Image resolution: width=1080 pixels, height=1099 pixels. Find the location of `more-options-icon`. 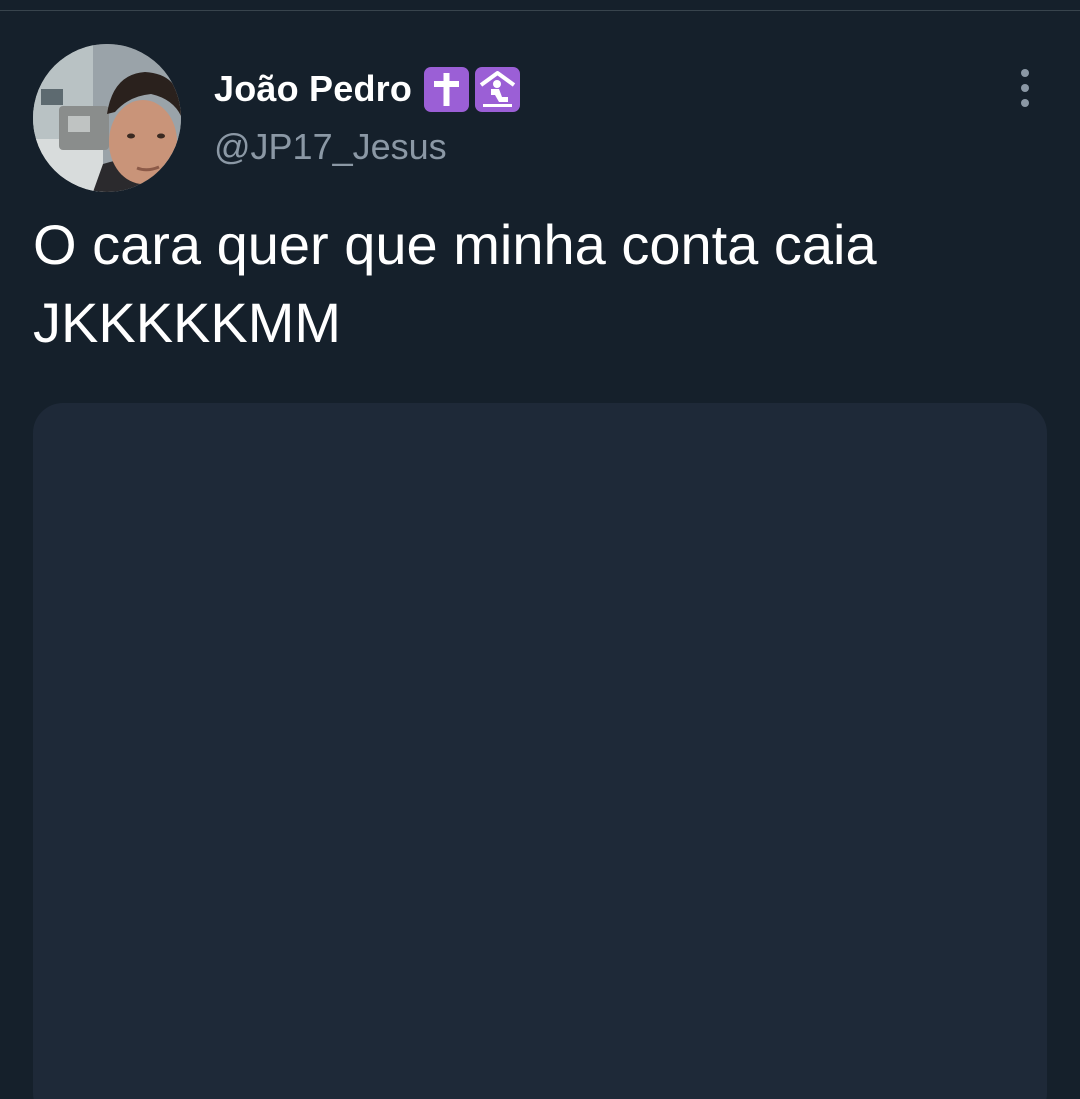

more-options-icon is located at coordinates (1025, 88).